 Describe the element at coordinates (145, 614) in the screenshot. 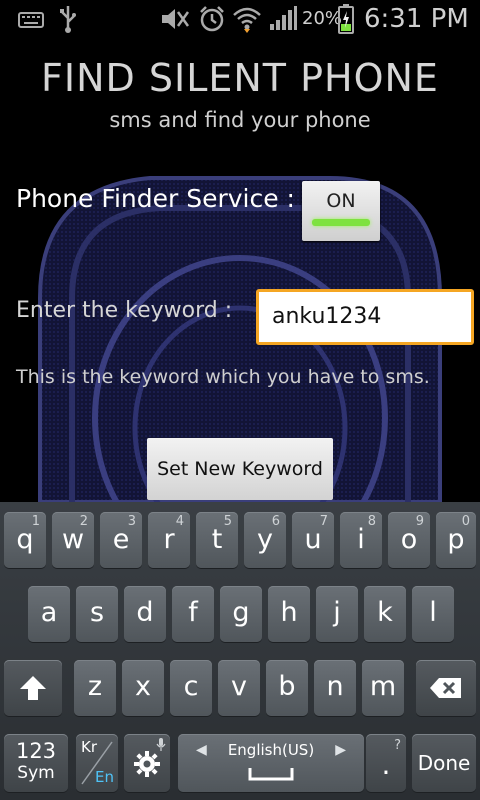

I see `key-d: d` at that location.